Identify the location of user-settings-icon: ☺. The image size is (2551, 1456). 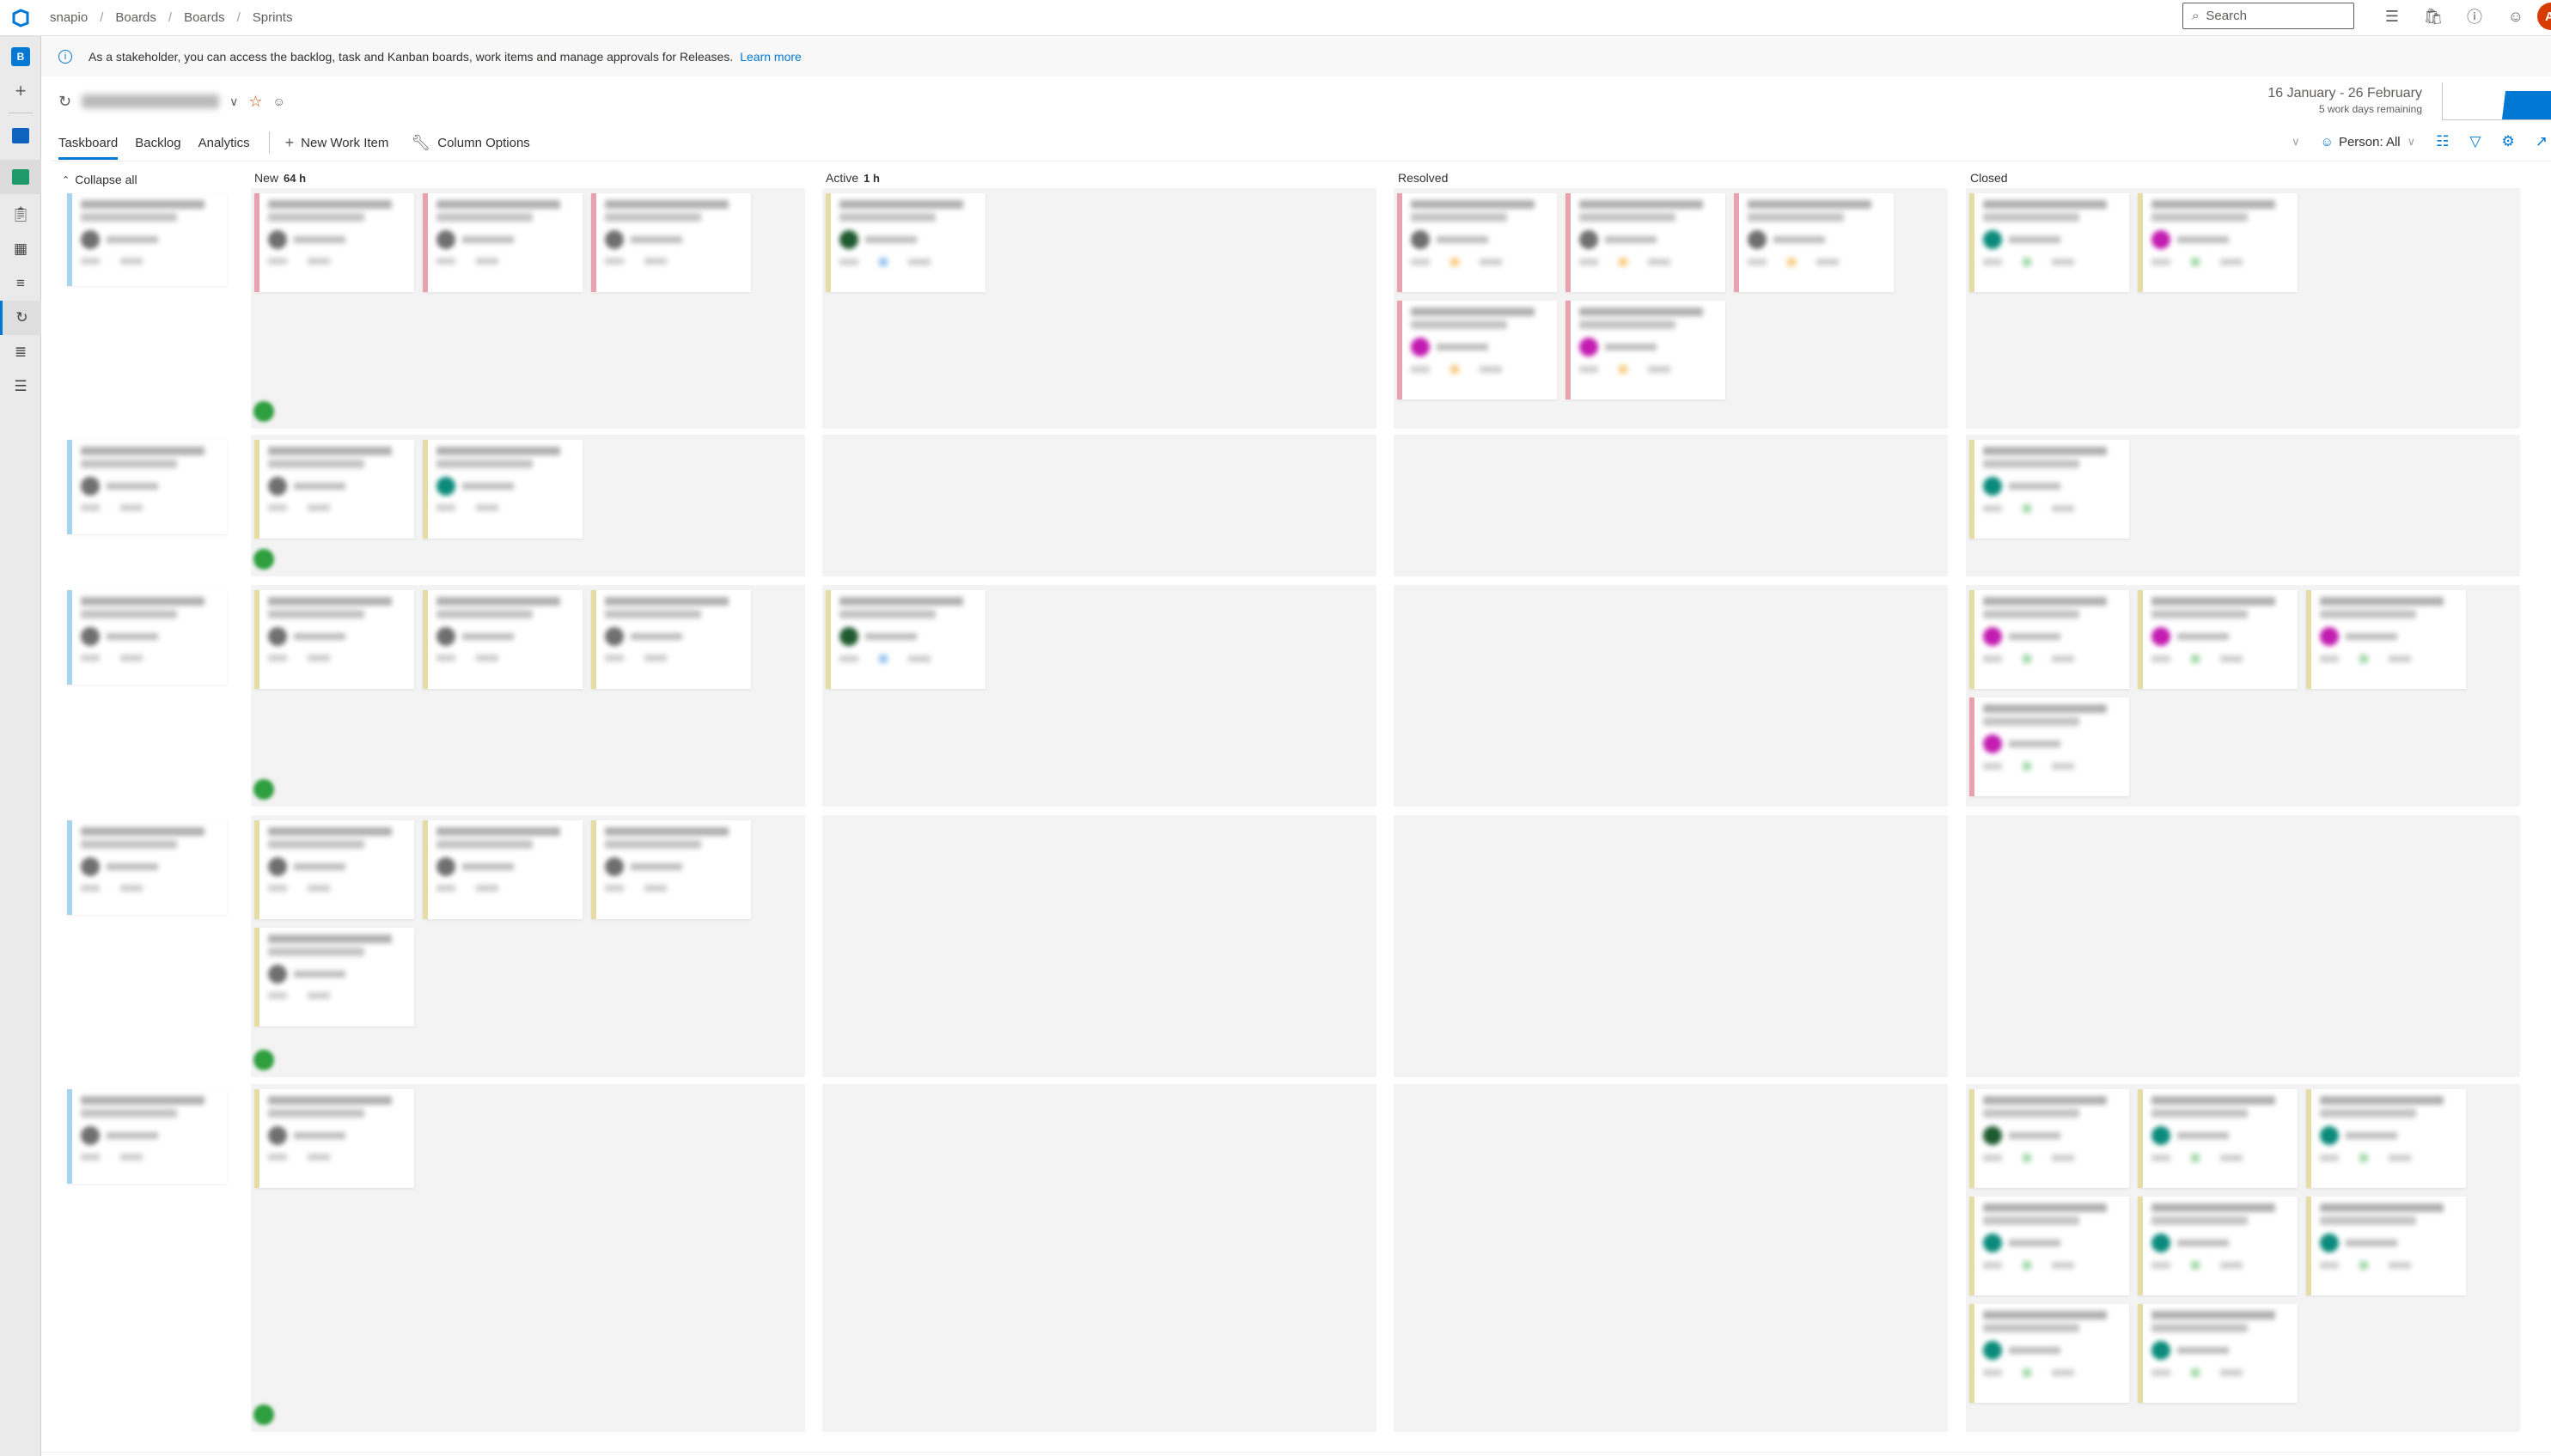
(2515, 17).